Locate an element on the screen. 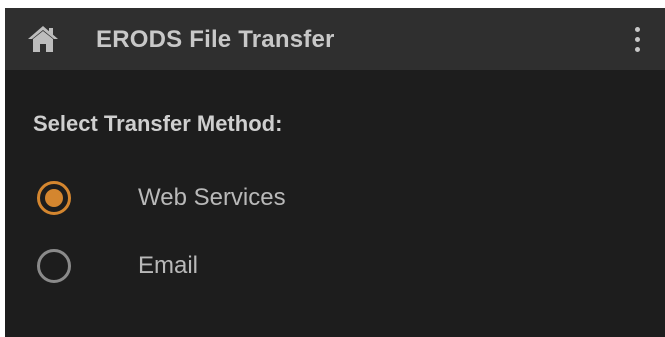 This screenshot has height=337, width=665. home-button is located at coordinates (43, 39).